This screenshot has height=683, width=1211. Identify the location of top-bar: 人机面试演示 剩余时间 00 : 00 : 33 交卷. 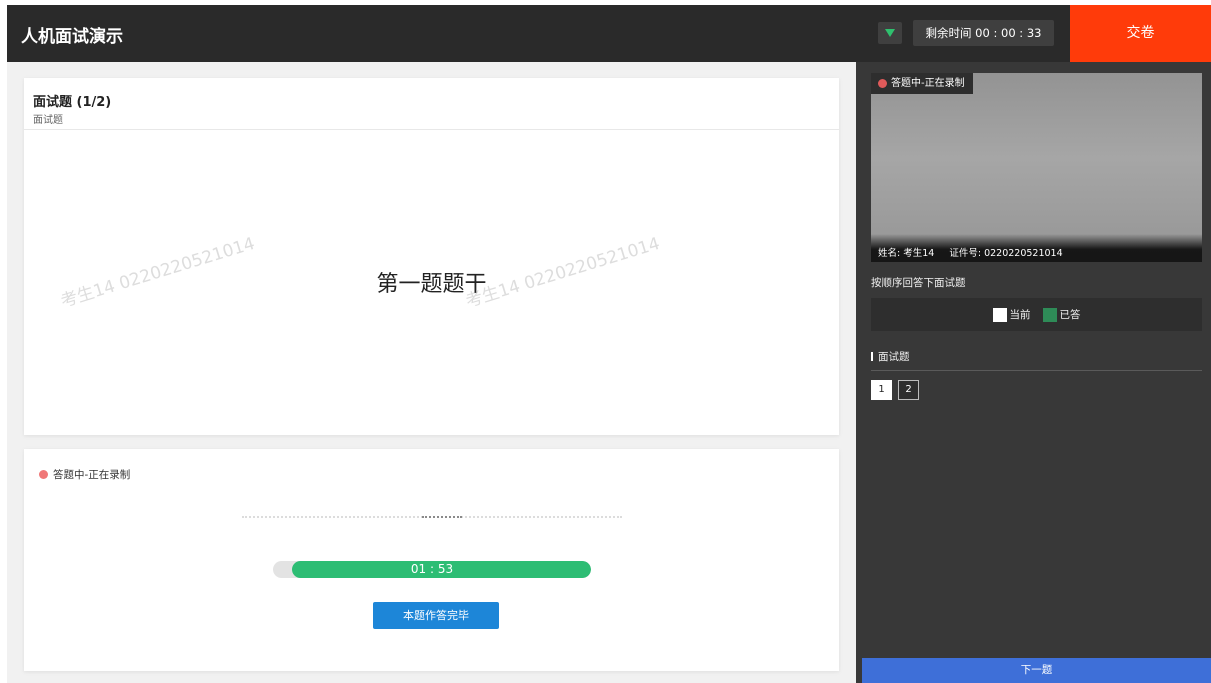
(609, 33).